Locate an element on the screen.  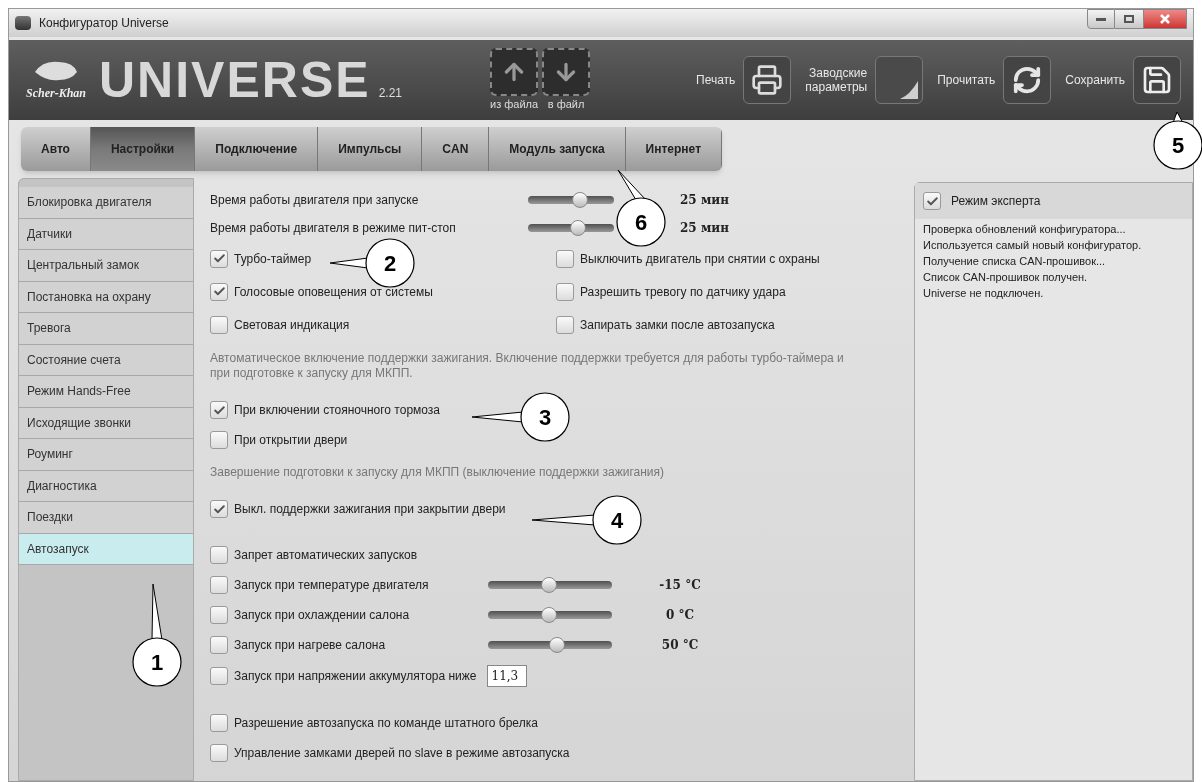
sidebar-item: Постановка на охрану is located at coordinates (106, 297).